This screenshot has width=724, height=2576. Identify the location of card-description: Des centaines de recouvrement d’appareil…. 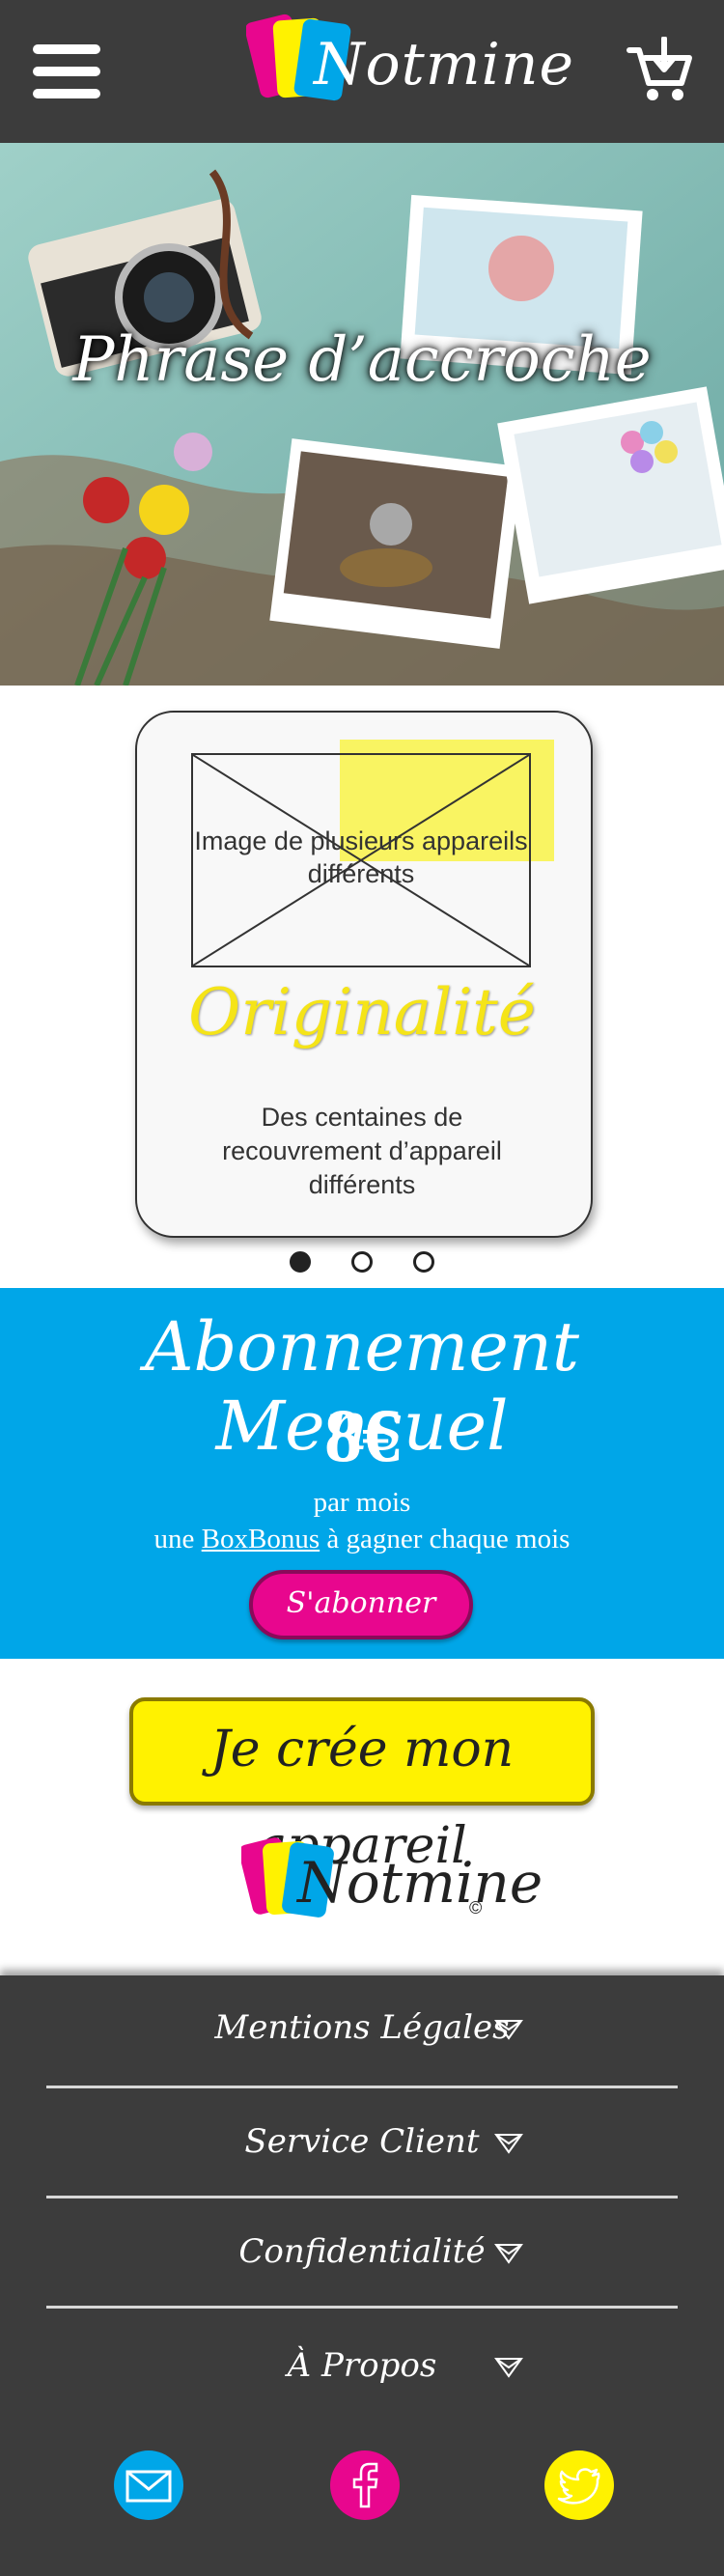
(362, 1151).